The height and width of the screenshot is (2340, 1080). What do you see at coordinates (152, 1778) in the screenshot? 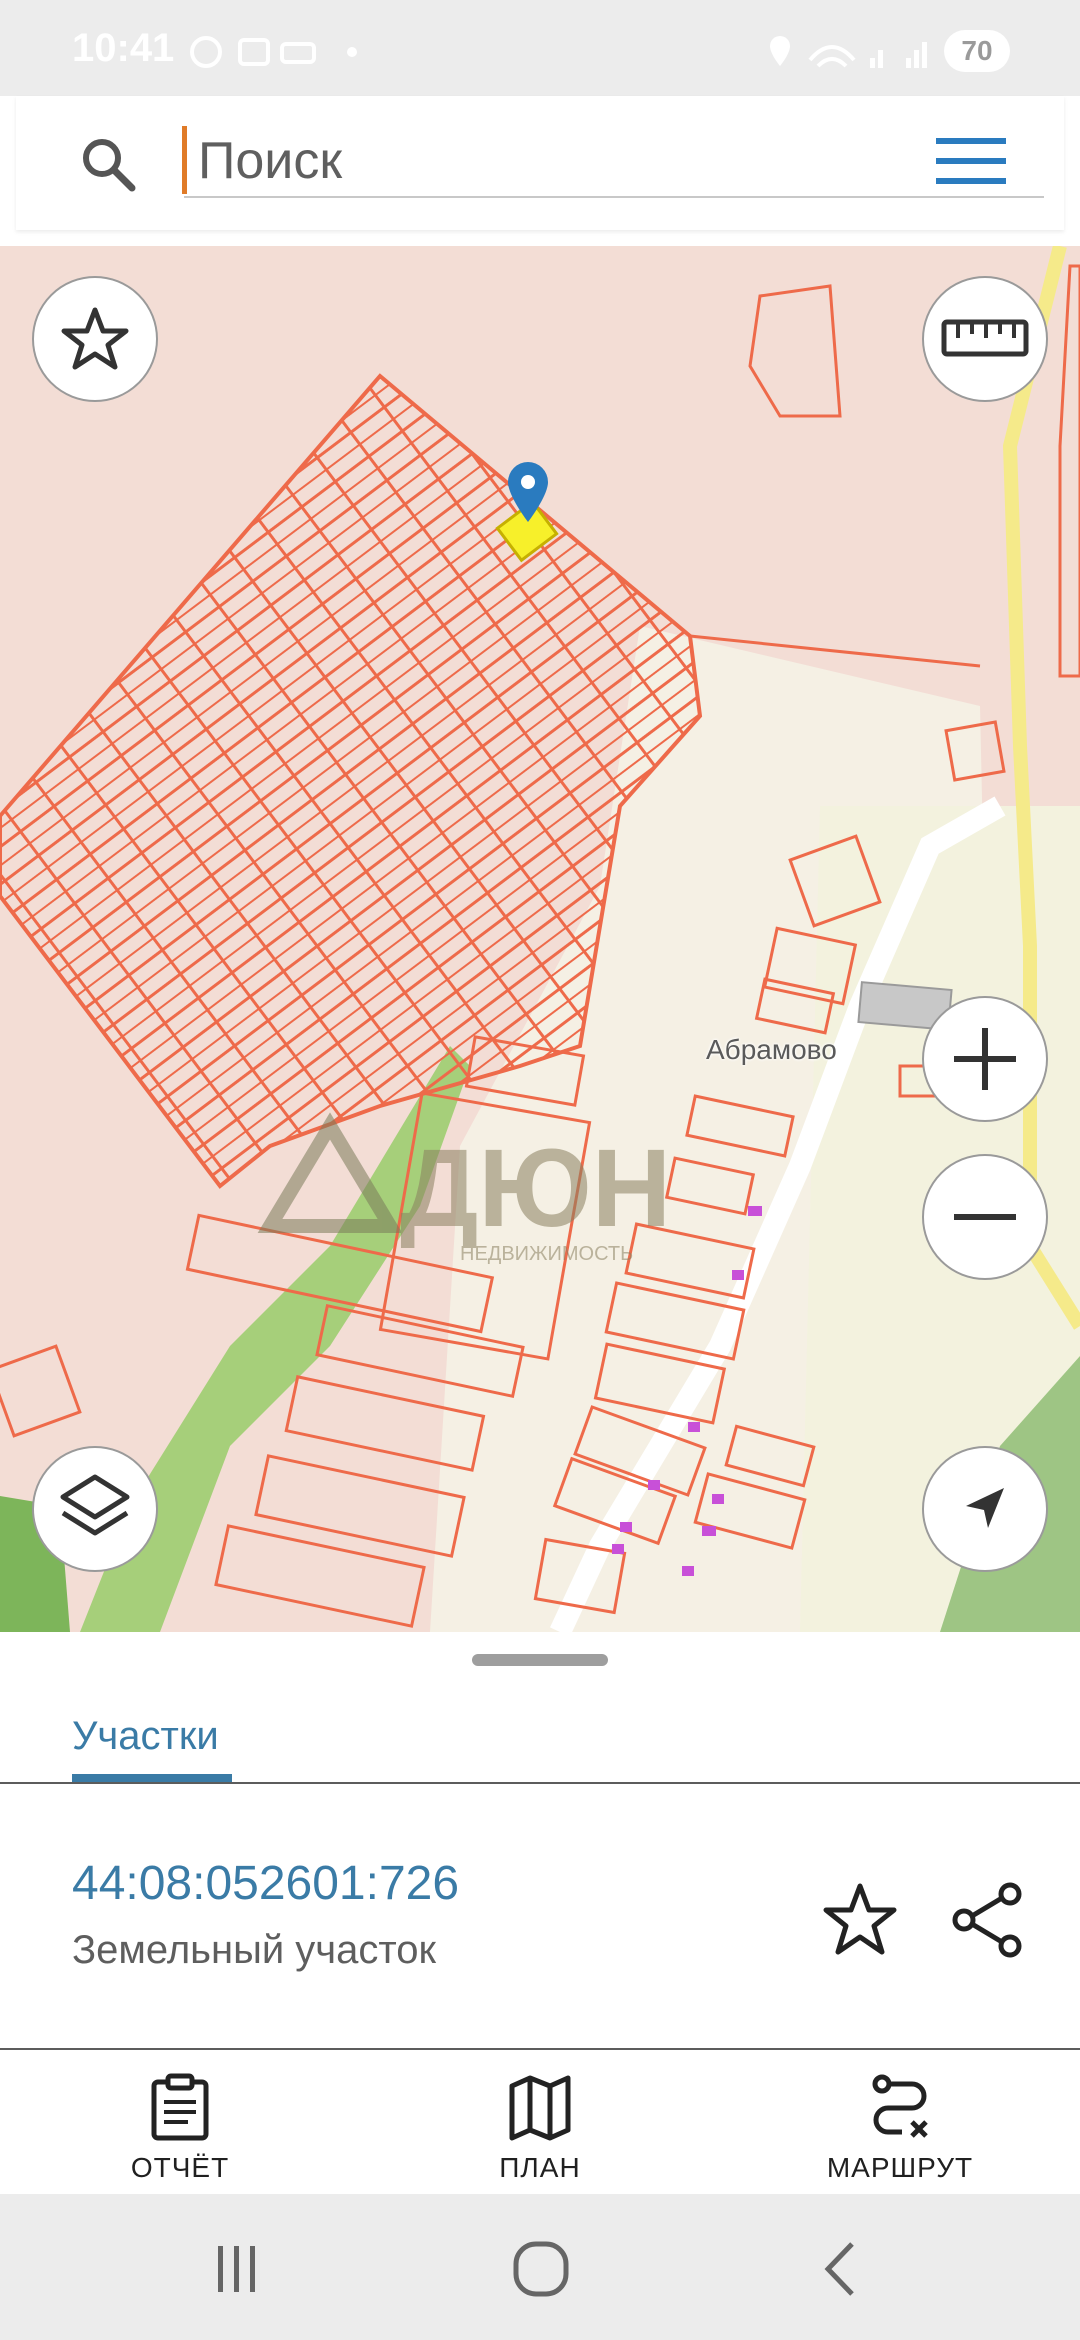
I see `tab-indicator` at bounding box center [152, 1778].